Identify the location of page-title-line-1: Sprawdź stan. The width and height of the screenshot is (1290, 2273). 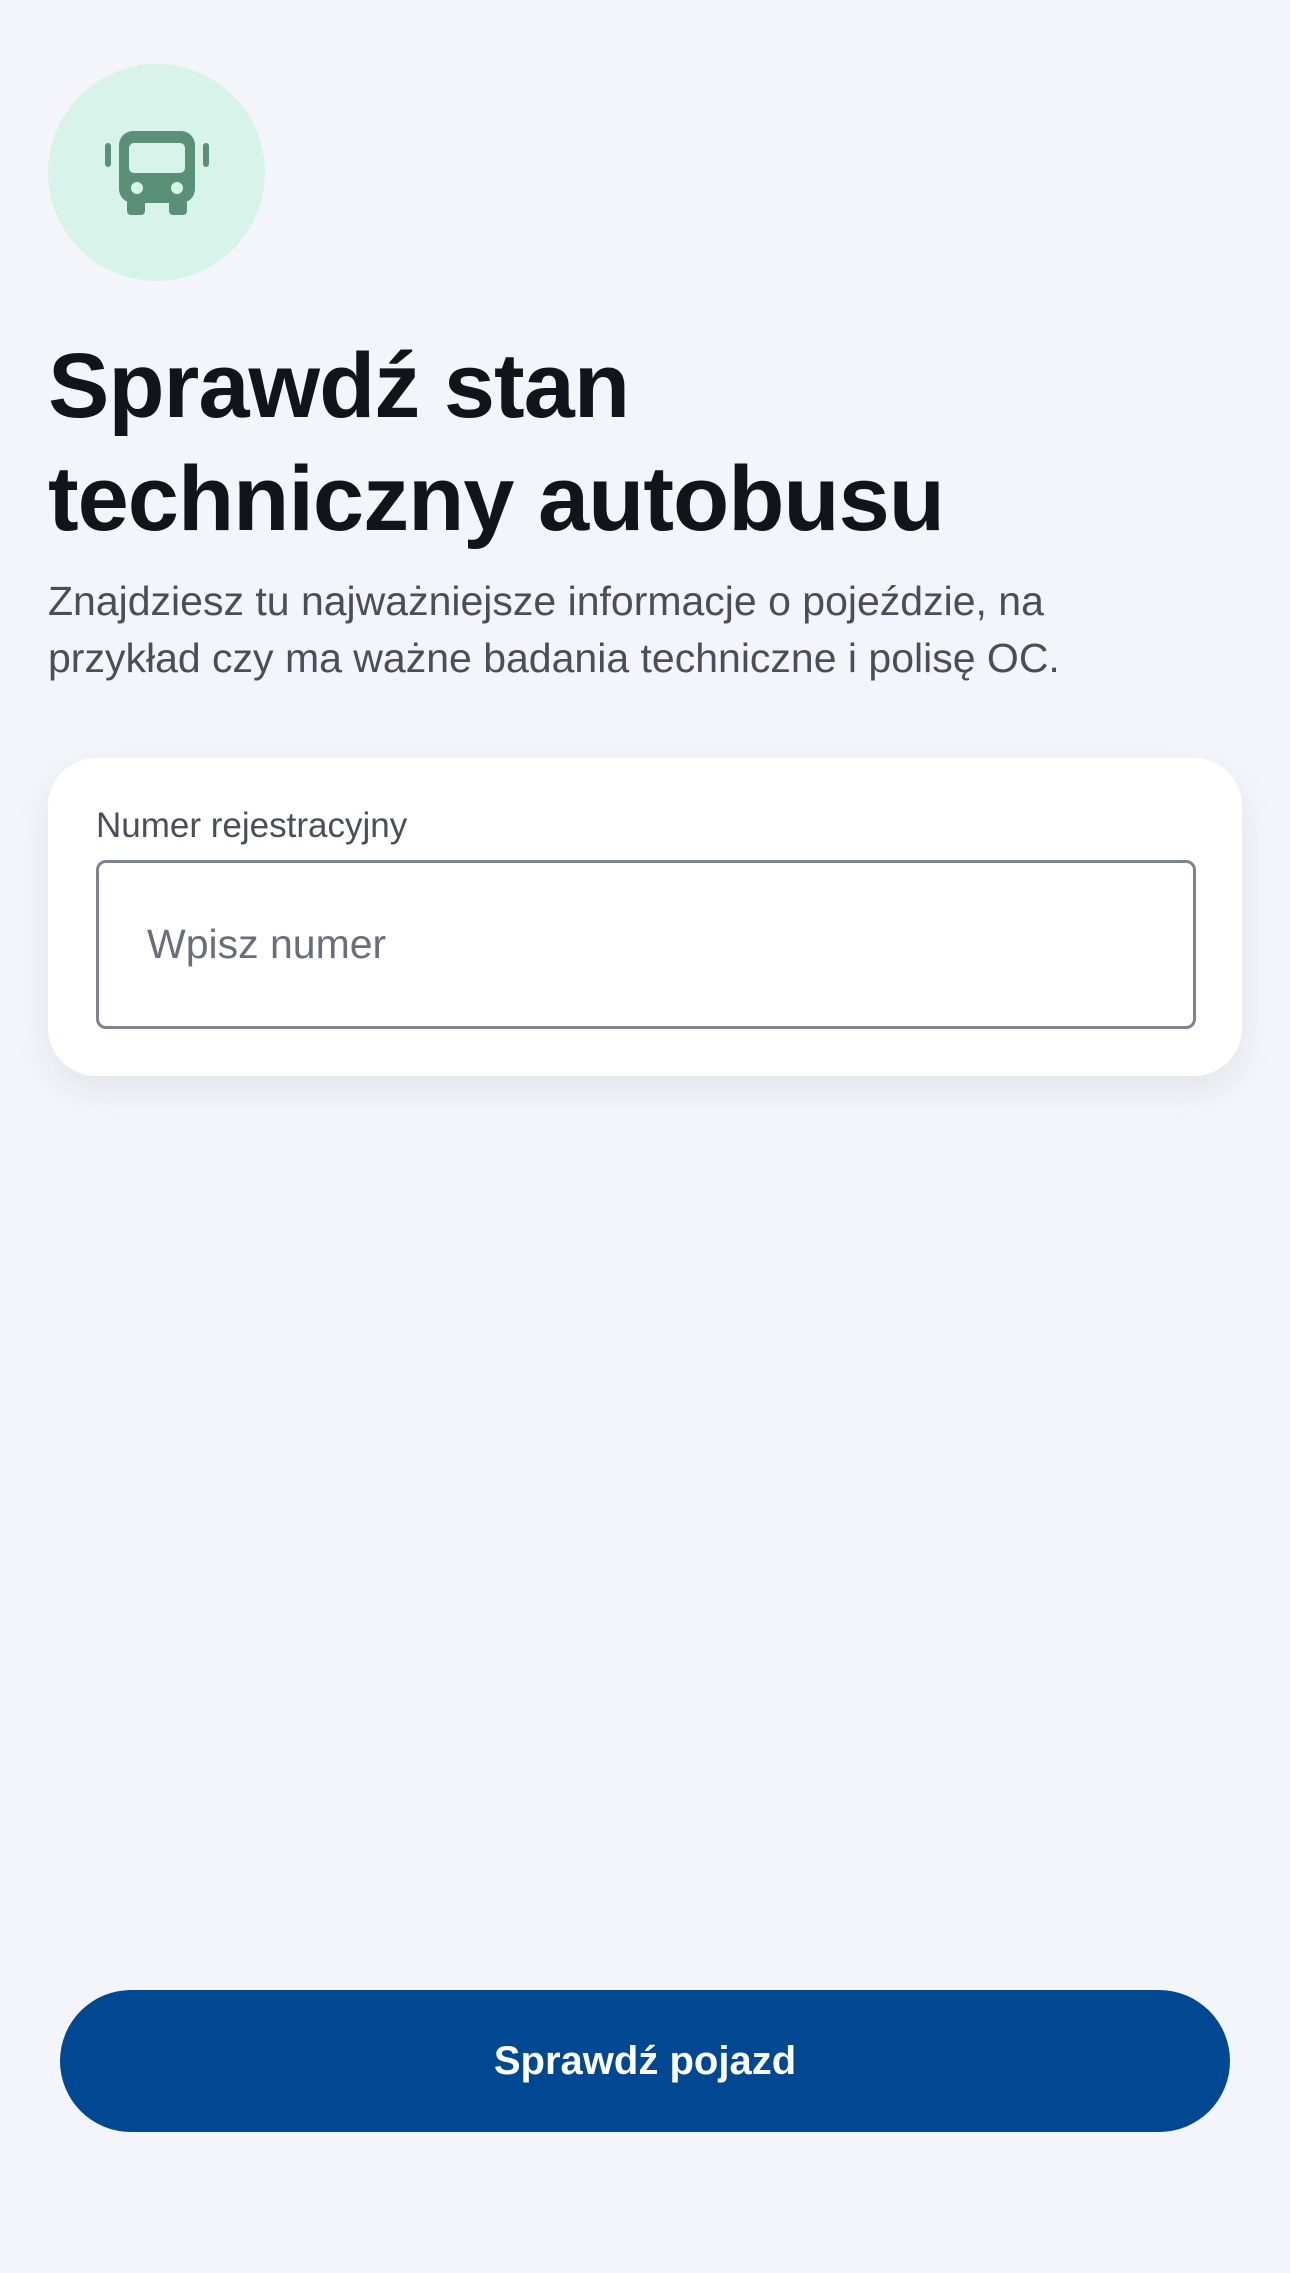
(339, 386).